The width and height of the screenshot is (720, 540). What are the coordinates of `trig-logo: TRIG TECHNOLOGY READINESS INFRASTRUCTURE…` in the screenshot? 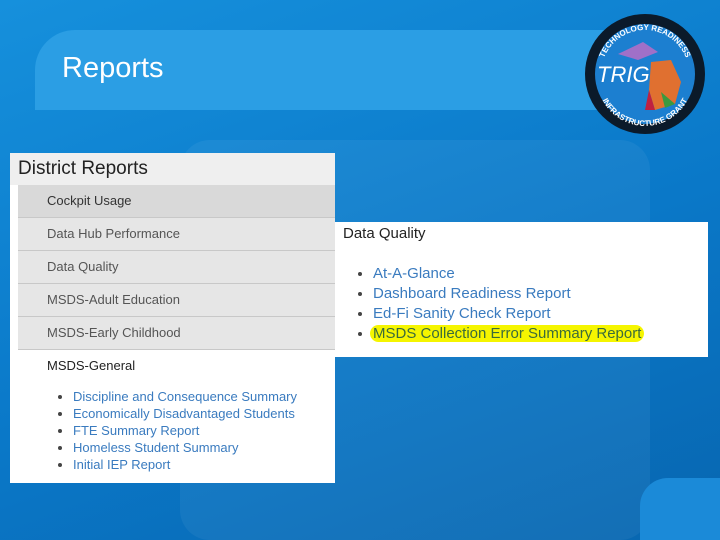 It's located at (645, 74).